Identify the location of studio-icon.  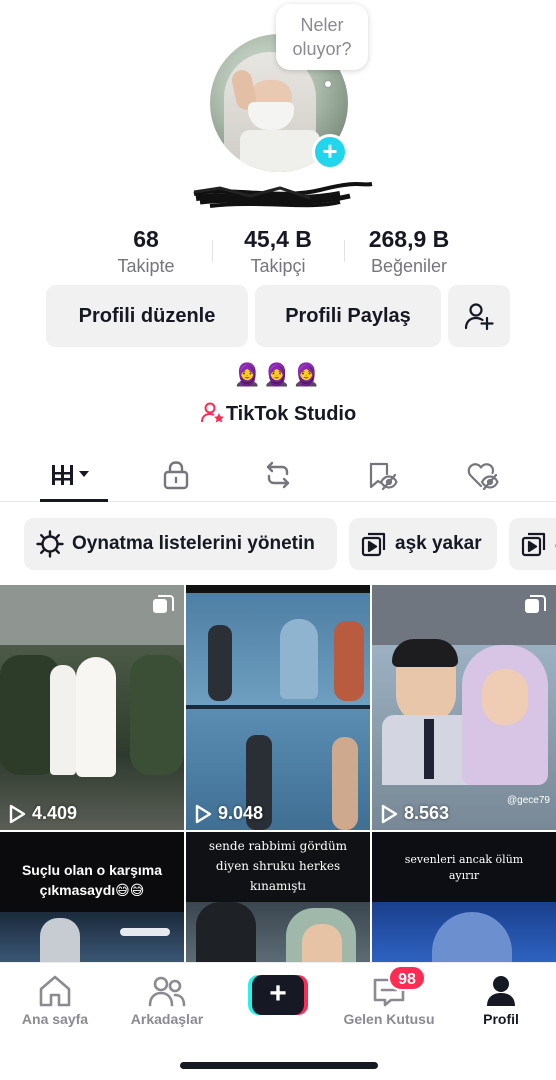
(213, 417).